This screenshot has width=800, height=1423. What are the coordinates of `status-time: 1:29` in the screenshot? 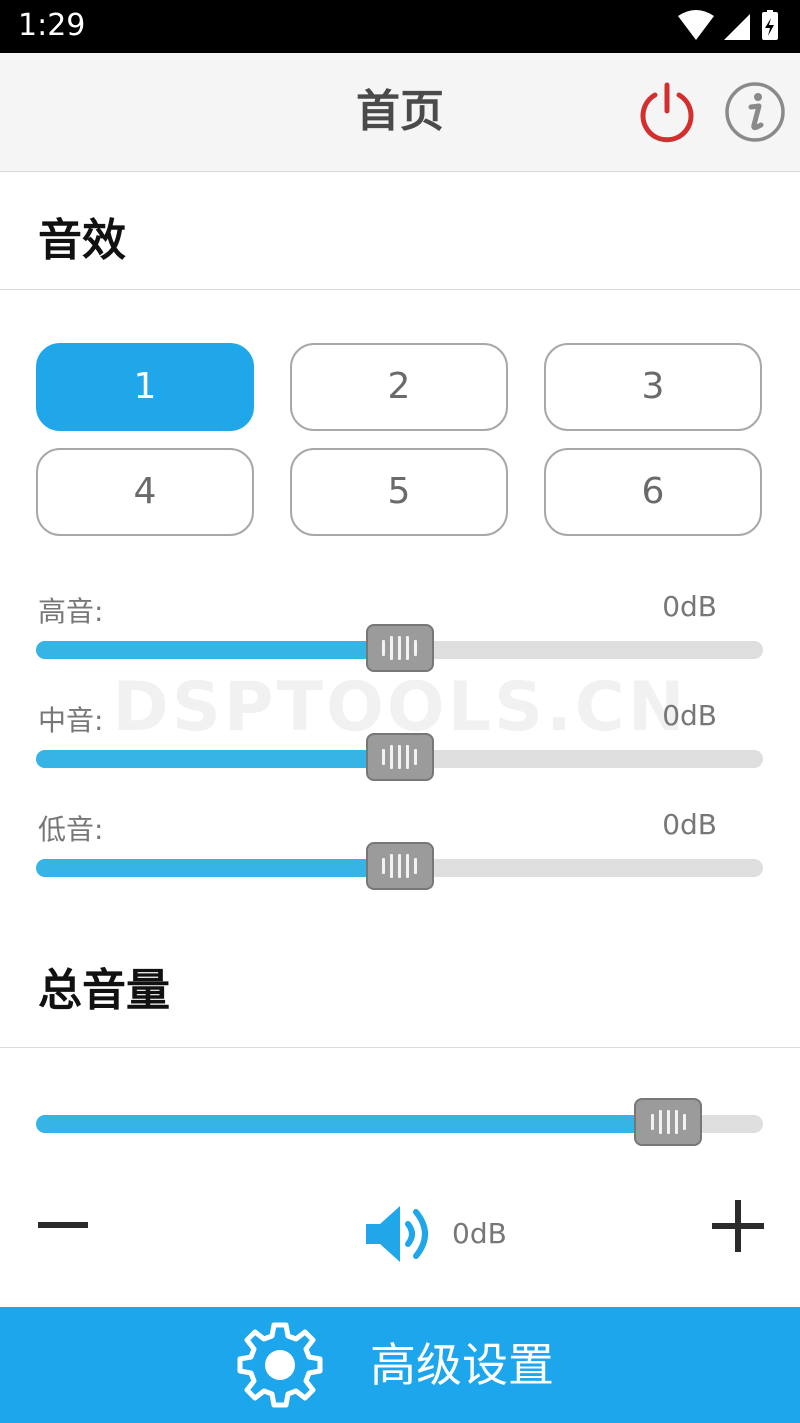 It's located at (52, 25).